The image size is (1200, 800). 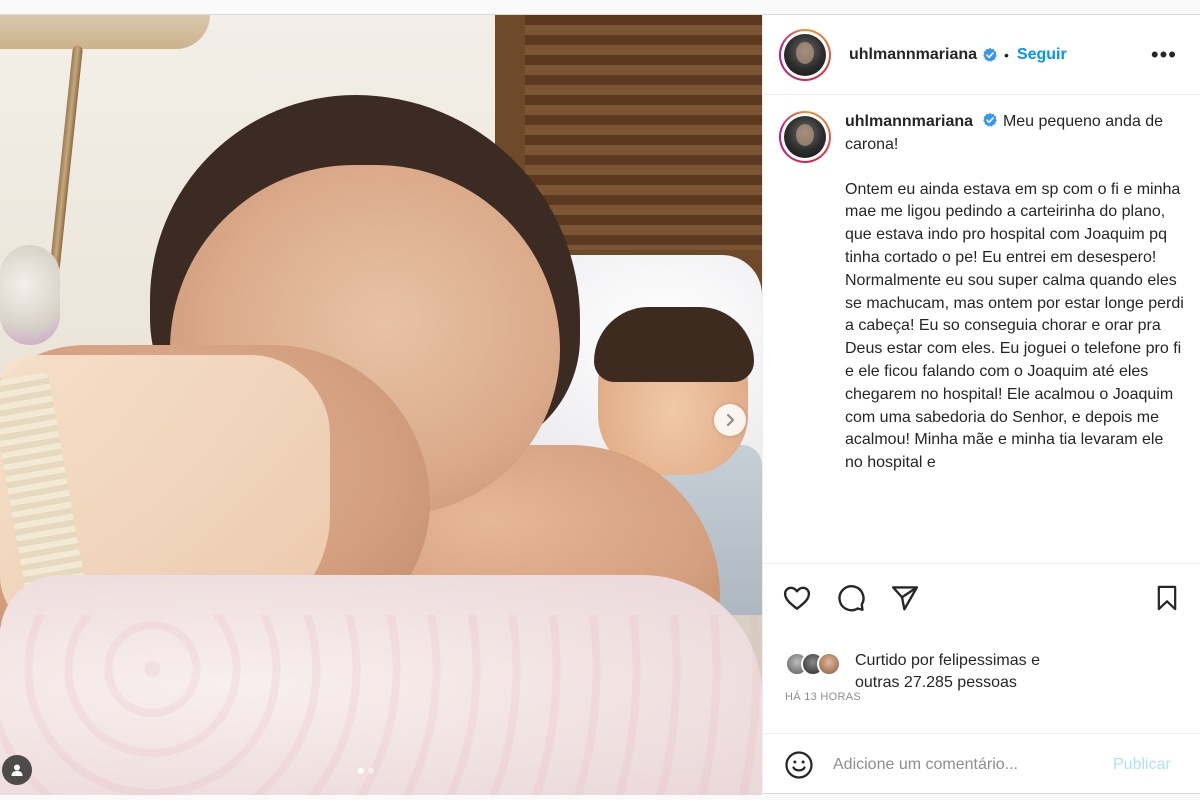 I want to click on post-header: uhlmannmariana • Seguir •••, so click(x=981, y=55).